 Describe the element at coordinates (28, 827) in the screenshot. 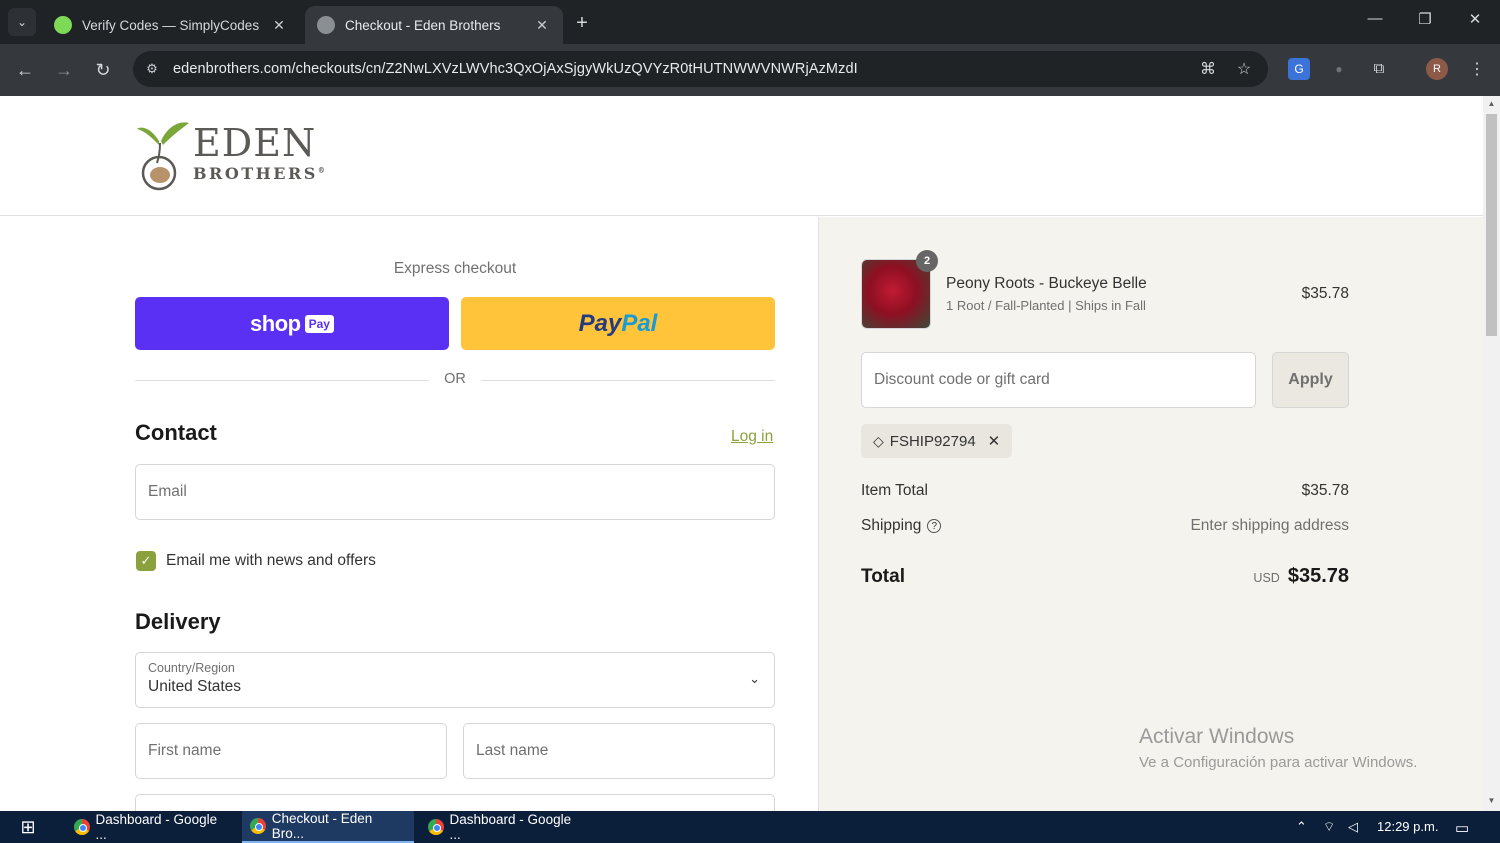

I see `task-view-icon: ⊞` at that location.